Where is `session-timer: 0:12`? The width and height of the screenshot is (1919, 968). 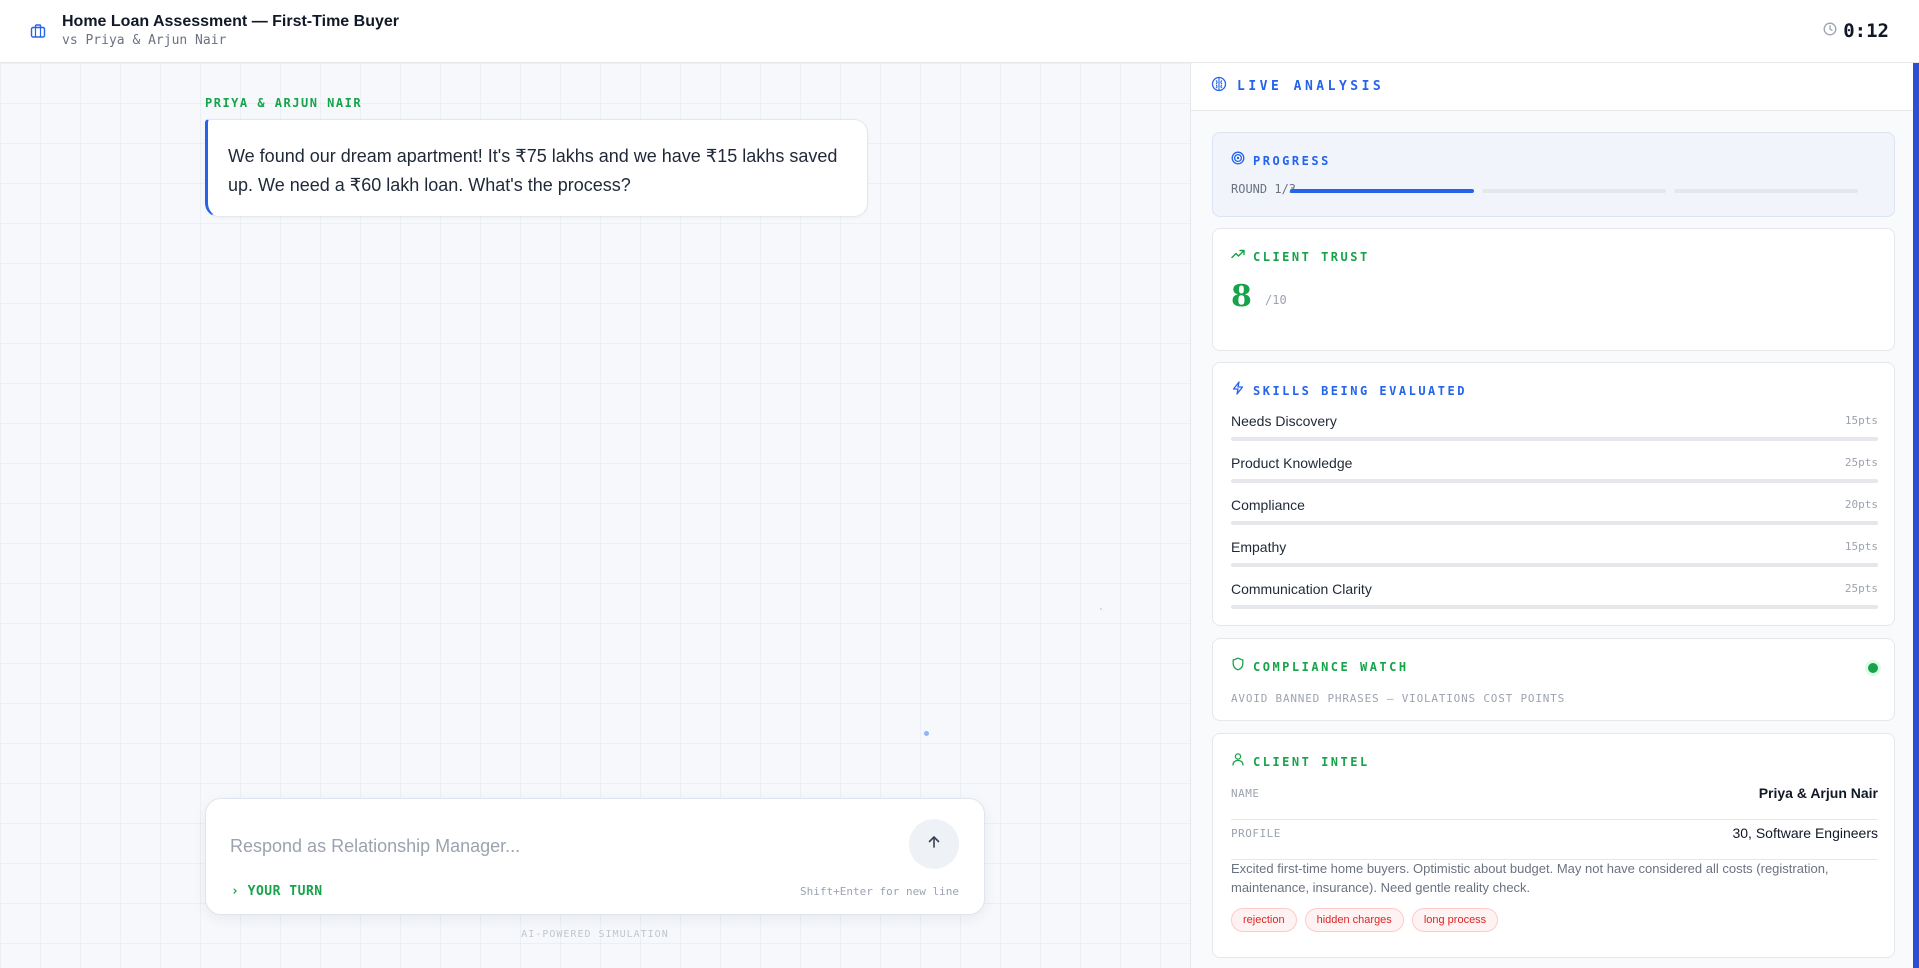 session-timer: 0:12 is located at coordinates (1856, 31).